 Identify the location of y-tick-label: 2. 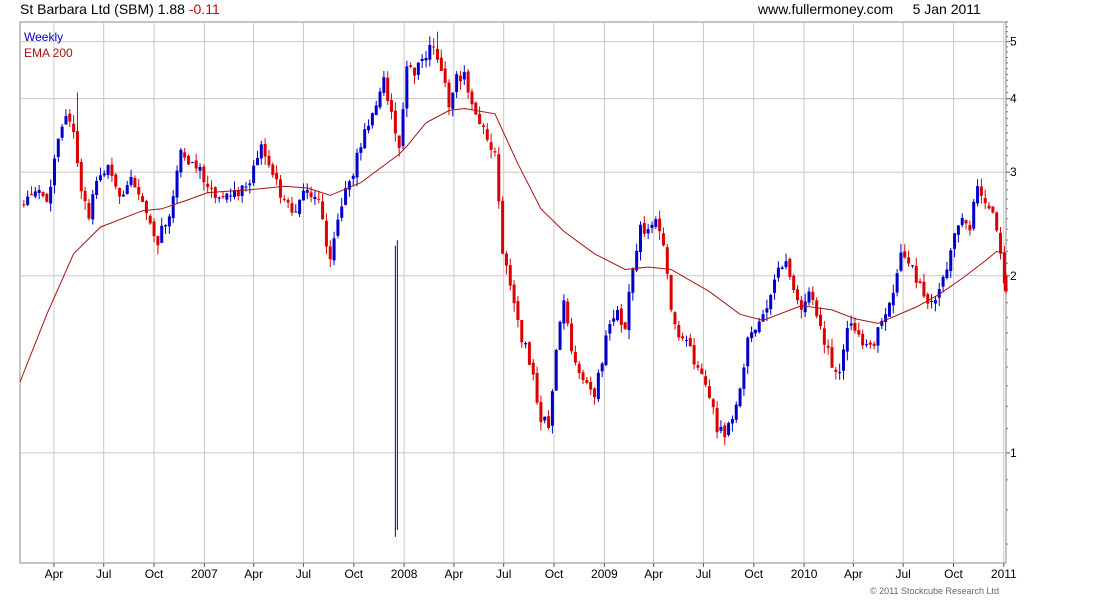
(1013, 276).